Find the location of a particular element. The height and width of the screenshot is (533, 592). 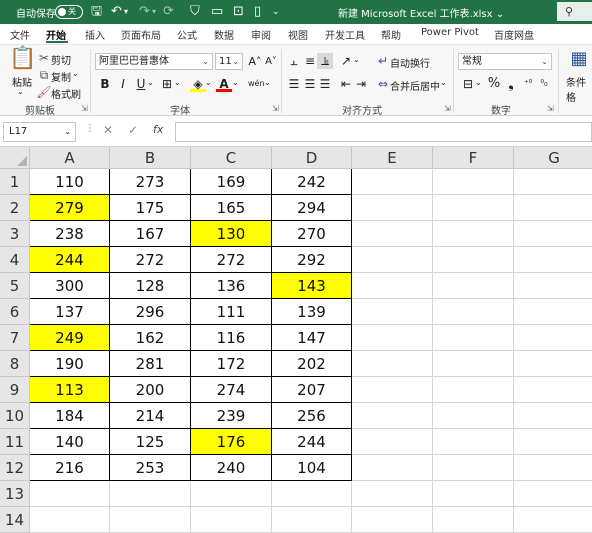

cell-f2 is located at coordinates (473, 208).